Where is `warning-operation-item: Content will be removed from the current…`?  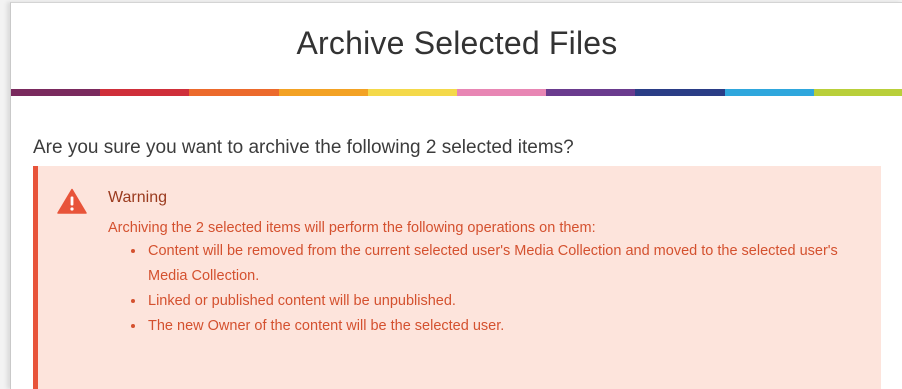
warning-operation-item: Content will be removed from the current… is located at coordinates (508, 264).